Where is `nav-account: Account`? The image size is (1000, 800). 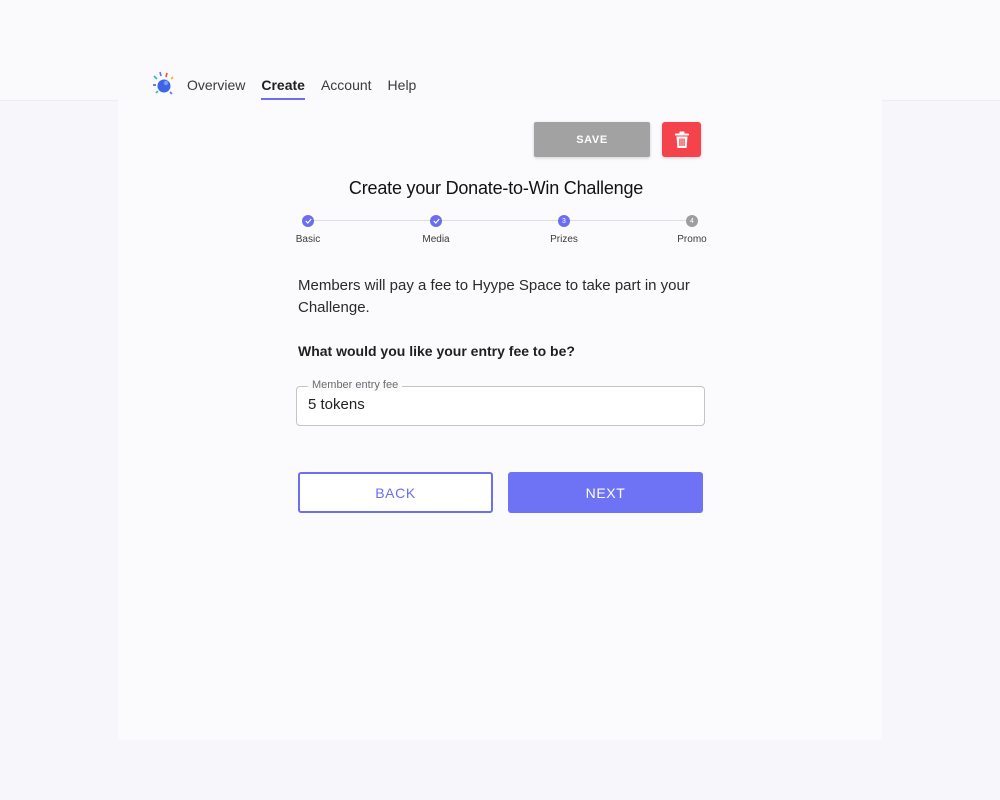 nav-account: Account is located at coordinates (346, 88).